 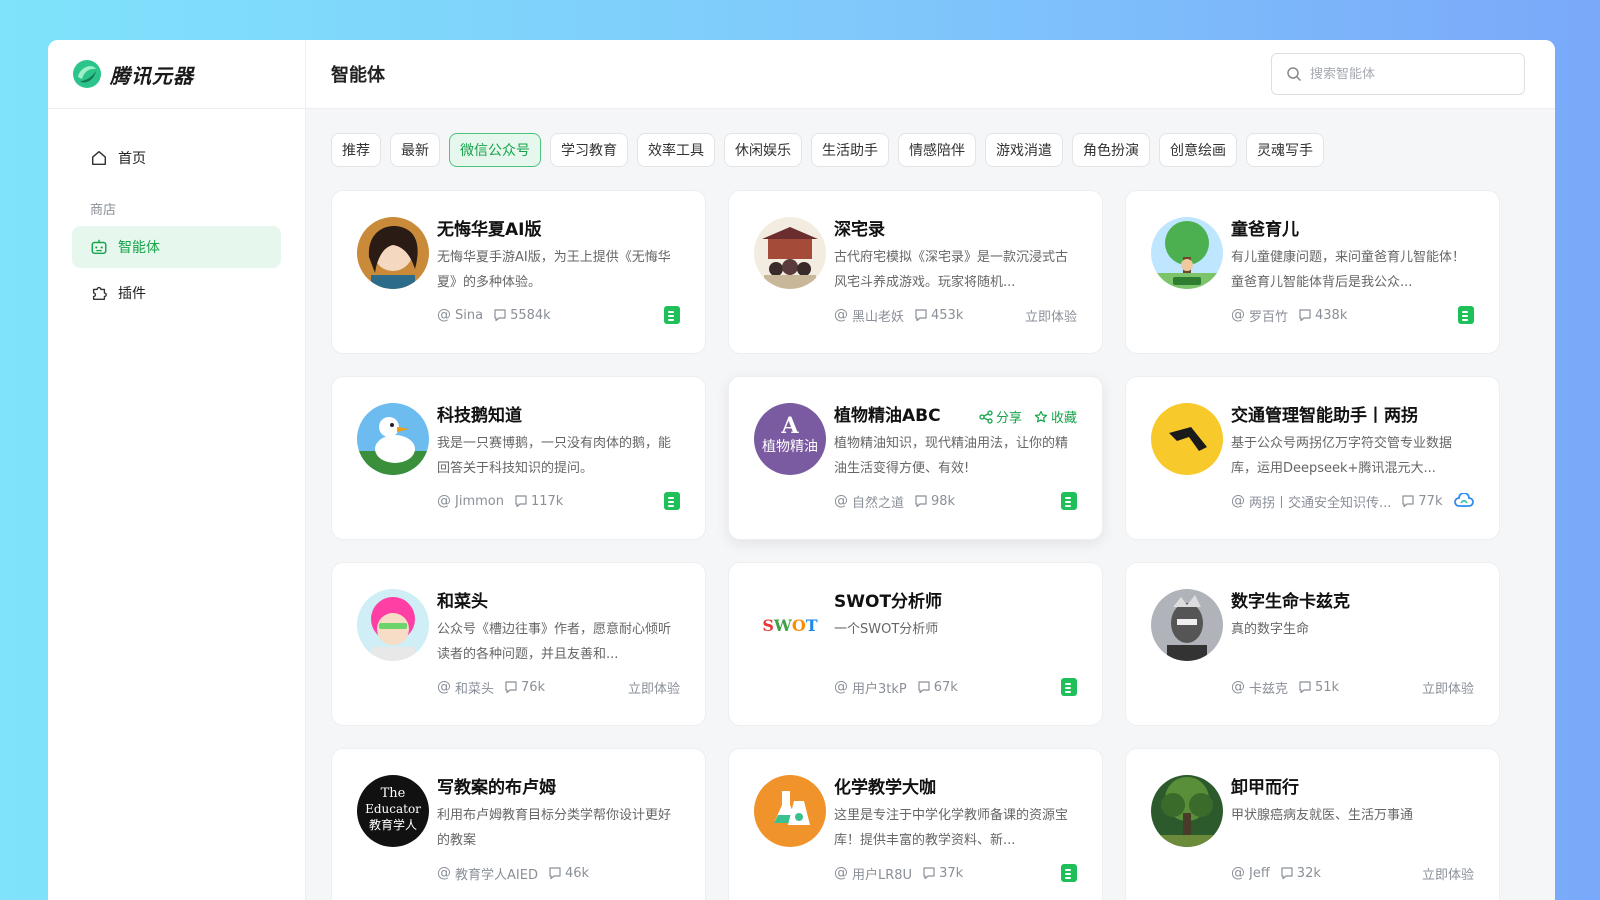 I want to click on agent-meta: @ 用户3tkP 67k, so click(x=955, y=687).